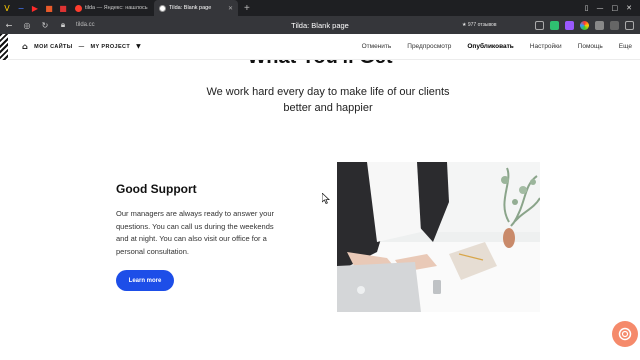  Describe the element at coordinates (116, 8) in the screenshot. I see `tab-label: tilda — Яндекс: нашлось` at that location.